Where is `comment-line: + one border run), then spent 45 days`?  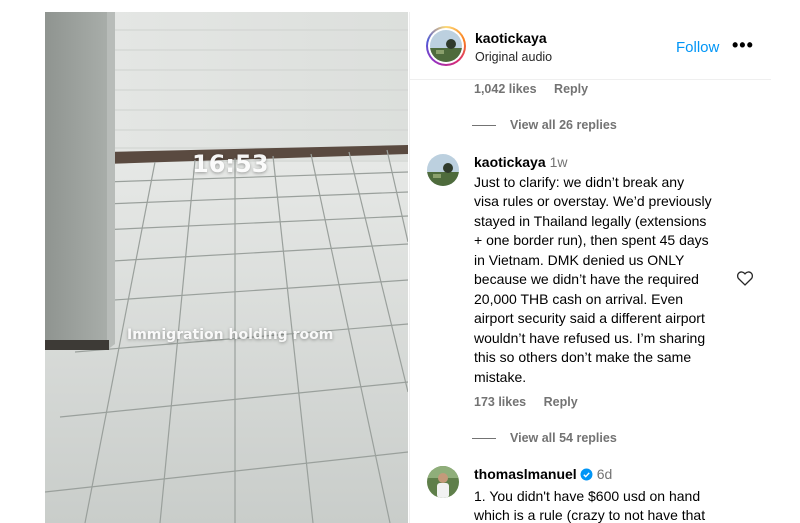 comment-line: + one border run), then spent 45 days is located at coordinates (591, 240).